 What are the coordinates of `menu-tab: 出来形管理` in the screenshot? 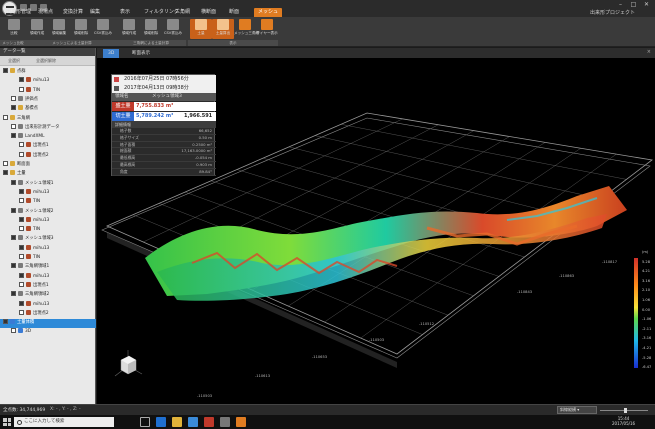 It's located at (18, 12).